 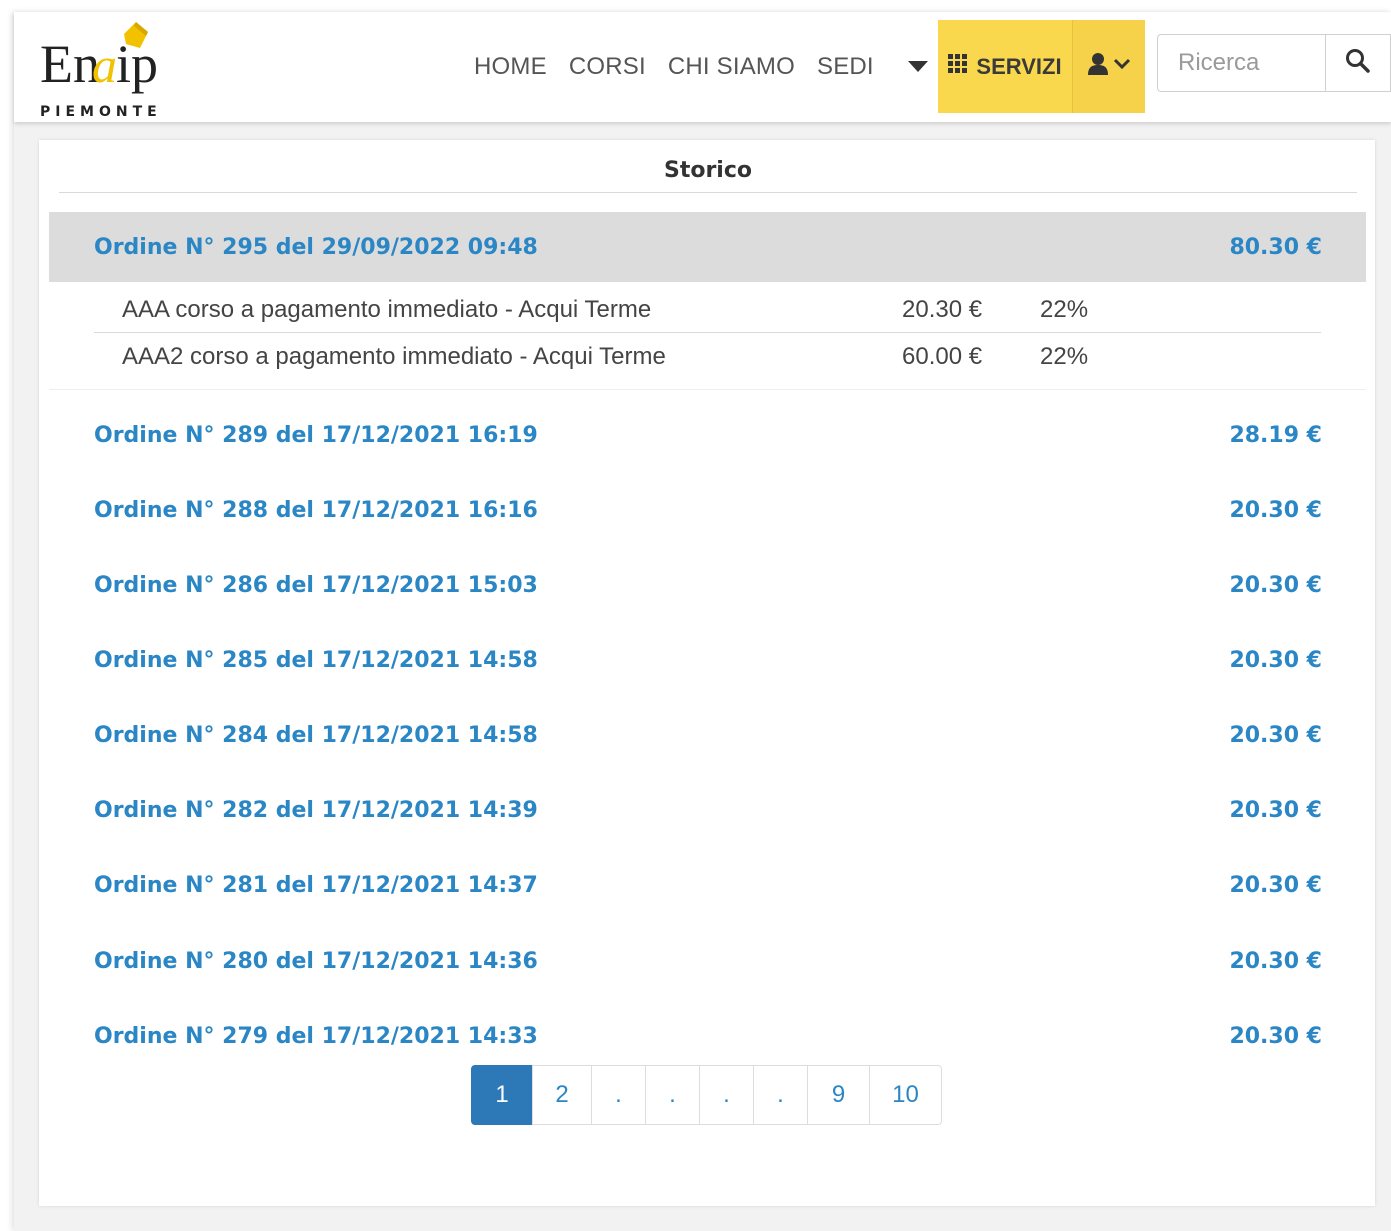 What do you see at coordinates (316, 961) in the screenshot?
I see `order-title: Ordine N° 280 del 17/12/2021 14:36` at bounding box center [316, 961].